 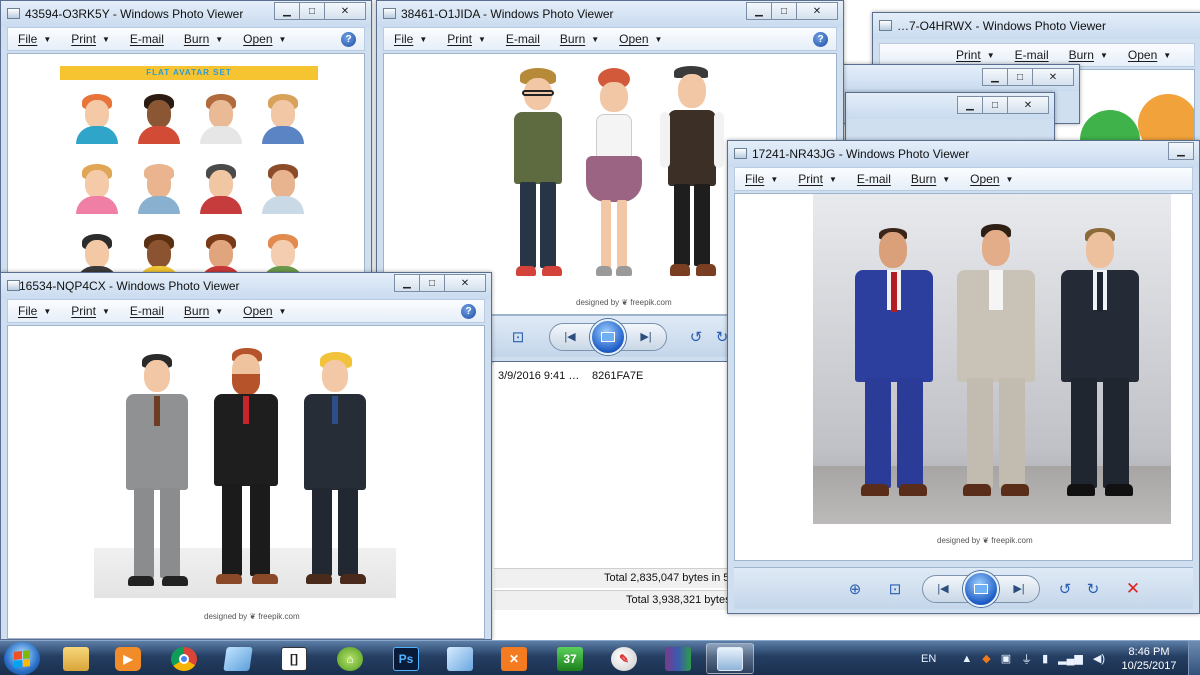 I want to click on start-button, so click(x=22, y=658).